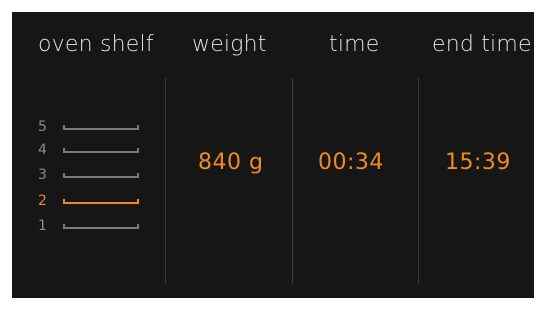 The image size is (545, 310). I want to click on shelf-number: 2, so click(42, 201).